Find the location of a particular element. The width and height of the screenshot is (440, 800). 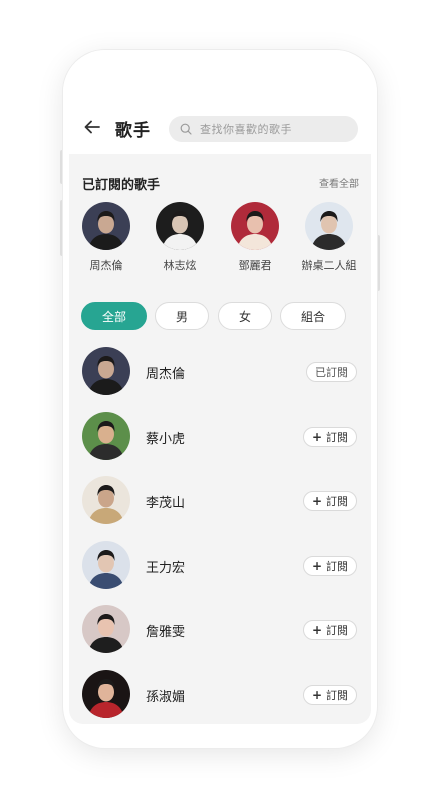

singer-row: 李茂山 + 訂閱 is located at coordinates (220, 503).